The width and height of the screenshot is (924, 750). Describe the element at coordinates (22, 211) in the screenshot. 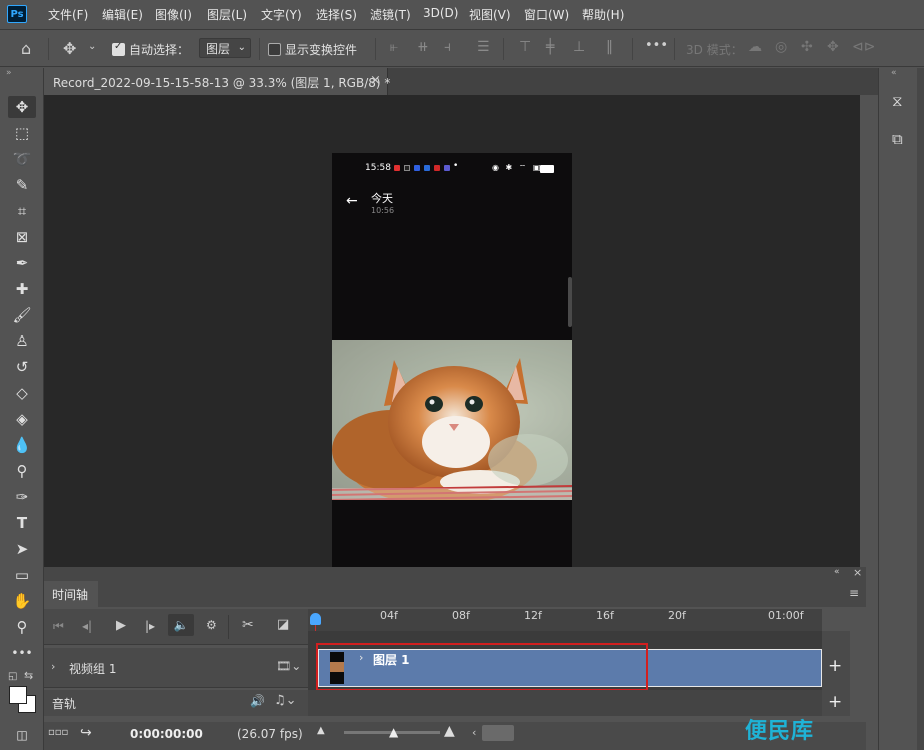

I see `crop-tool-icon: ⌗` at that location.